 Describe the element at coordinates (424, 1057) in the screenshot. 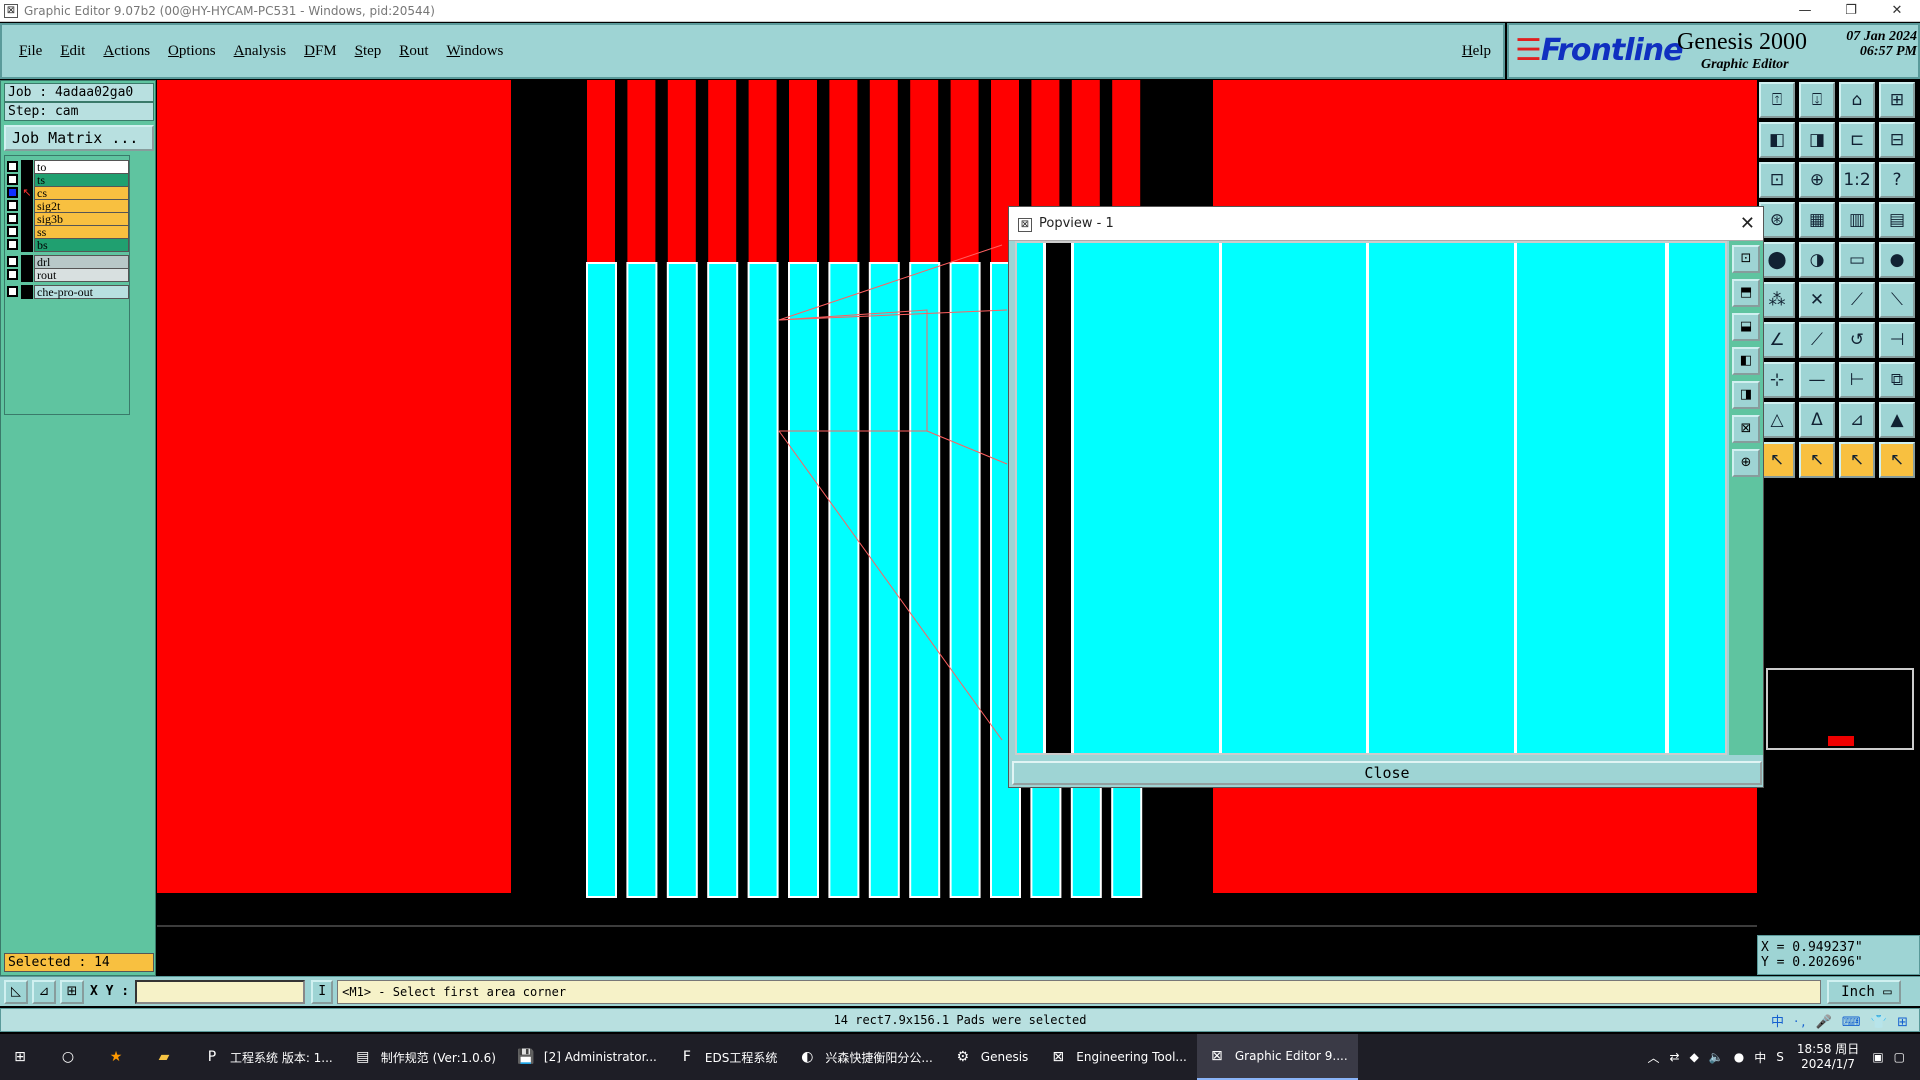

I see `taskbar-app-1: ▤ 制作规范 (Ver:1.0.6)` at that location.